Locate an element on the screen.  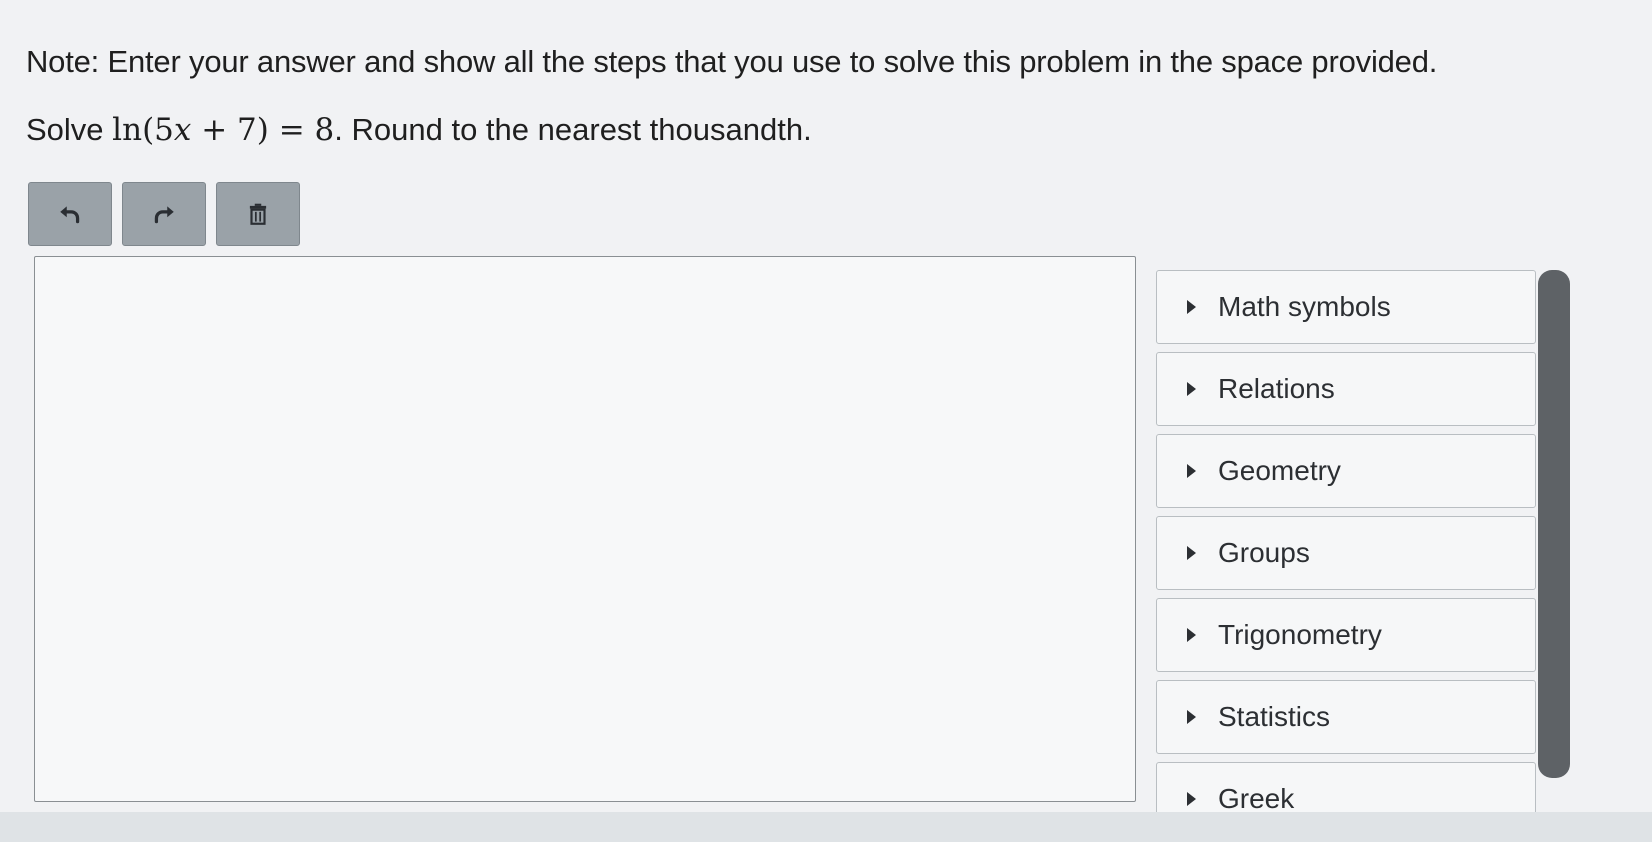
palette-label: Relations is located at coordinates (1276, 388).